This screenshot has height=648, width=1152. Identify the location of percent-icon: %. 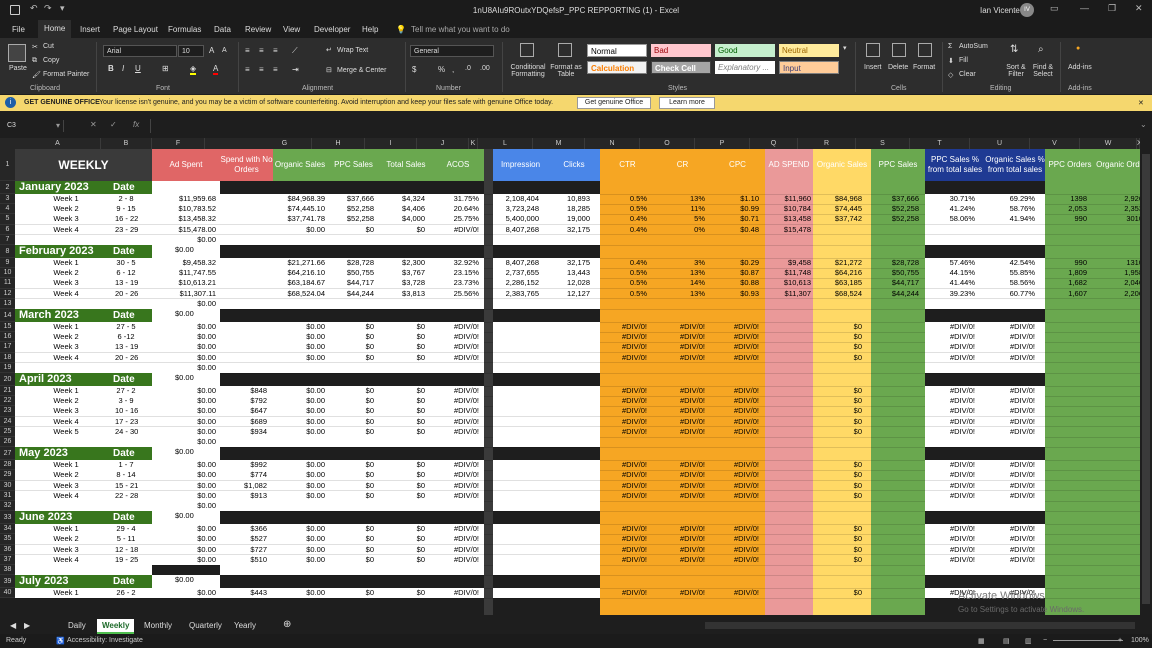
(441, 69).